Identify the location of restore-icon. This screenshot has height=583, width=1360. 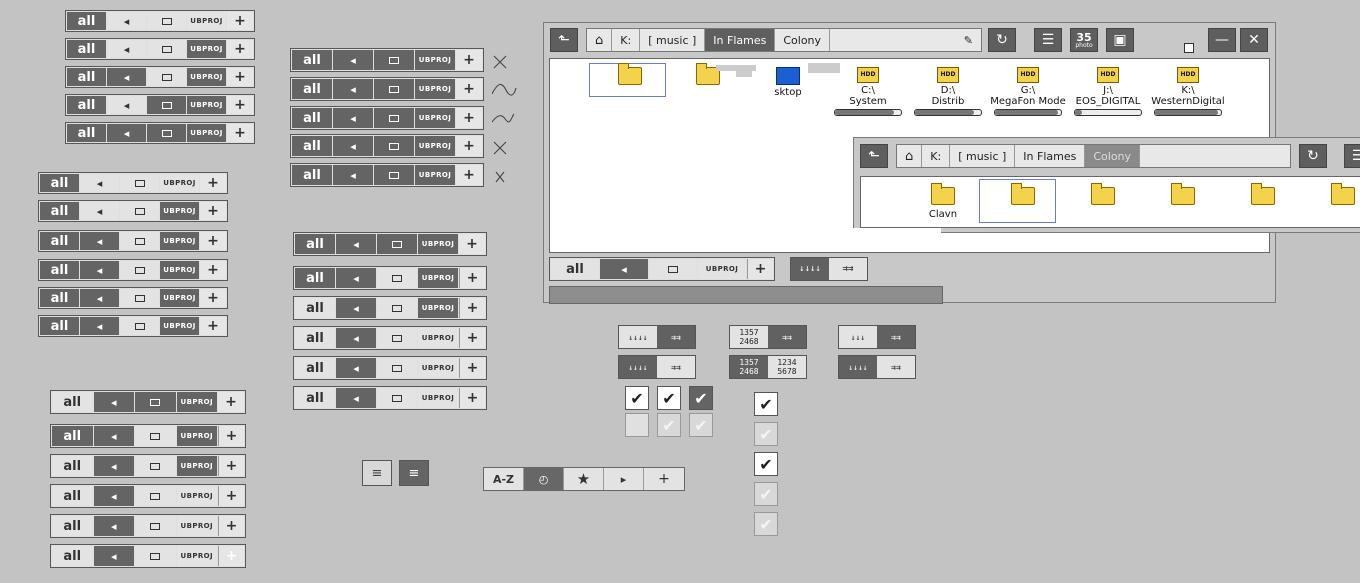
(1189, 48).